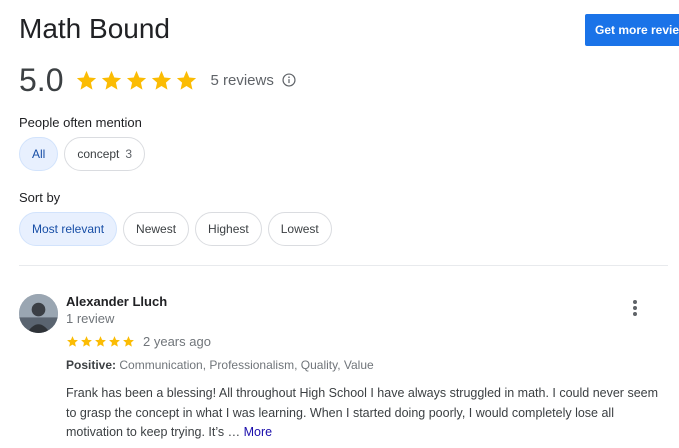 This screenshot has width=679, height=448. I want to click on rating-stars, so click(136, 80).